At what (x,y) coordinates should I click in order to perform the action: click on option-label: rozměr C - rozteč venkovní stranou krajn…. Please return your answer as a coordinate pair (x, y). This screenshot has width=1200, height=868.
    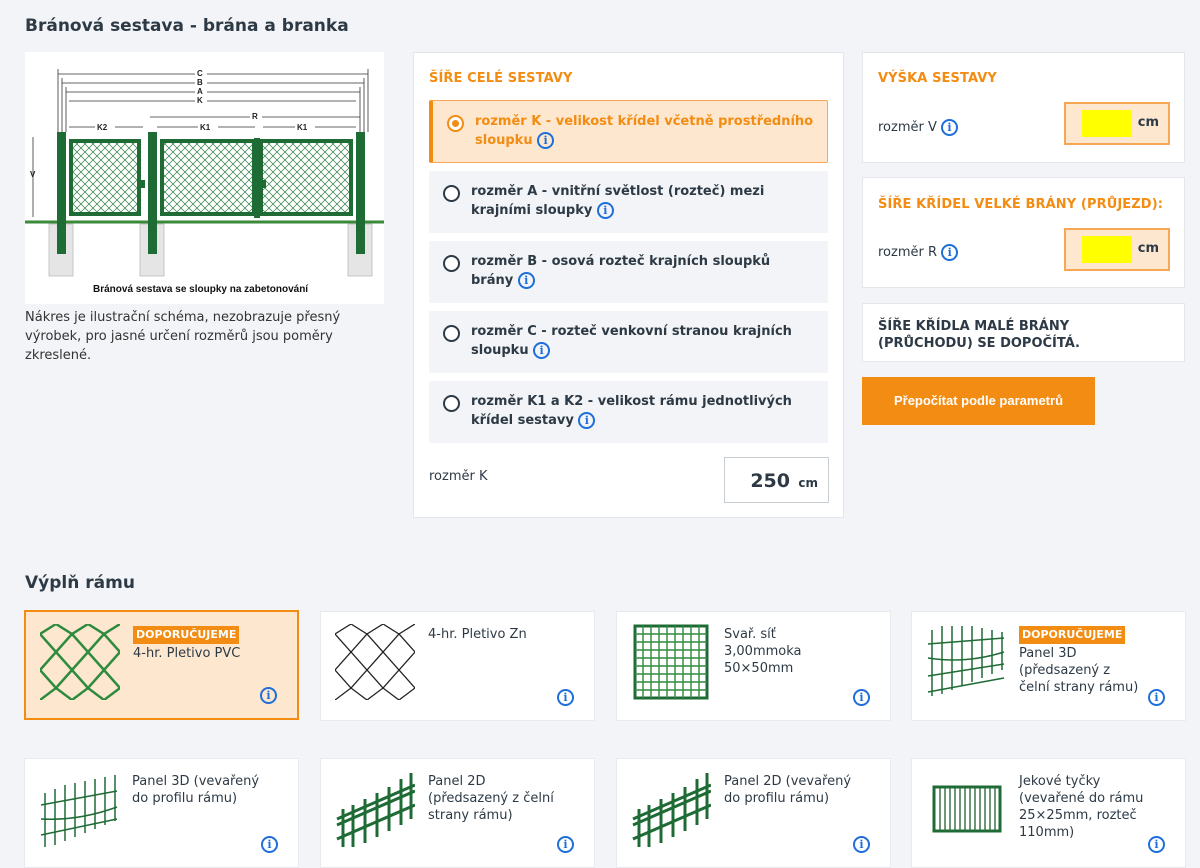
    Looking at the image, I should click on (631, 341).